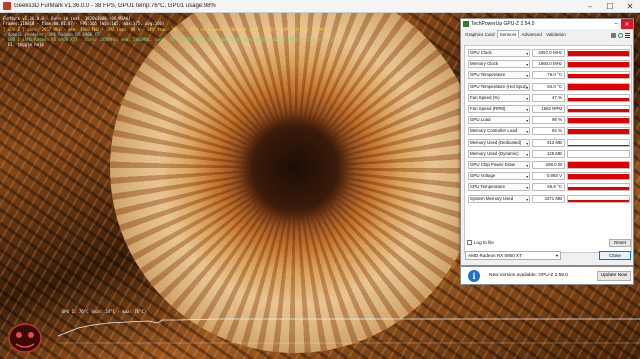  What do you see at coordinates (499, 53) in the screenshot?
I see `sensor-label: GPU Clock ▼` at bounding box center [499, 53].